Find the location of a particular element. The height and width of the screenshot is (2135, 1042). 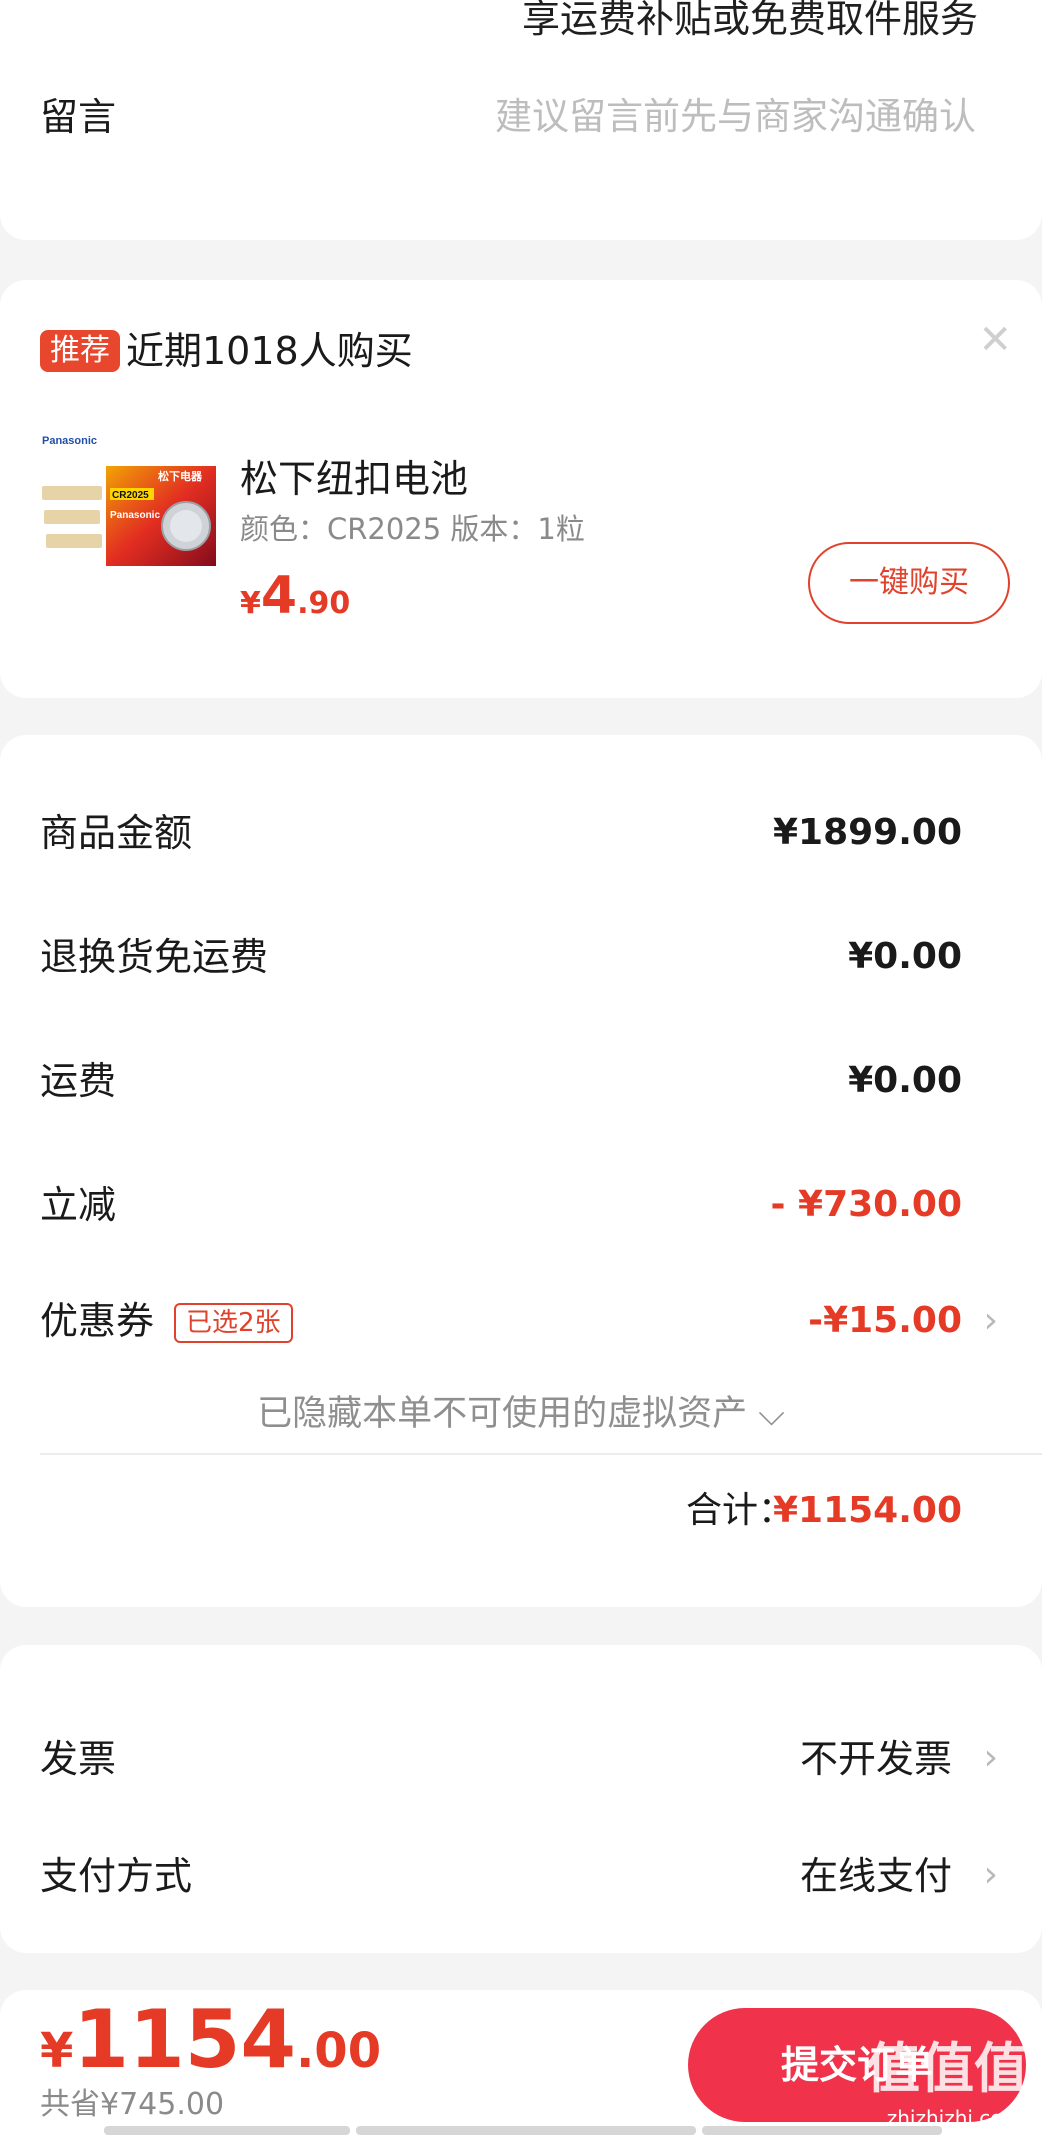

message-input: 建议留言前先与商家沟通确认 is located at coordinates (735, 116).